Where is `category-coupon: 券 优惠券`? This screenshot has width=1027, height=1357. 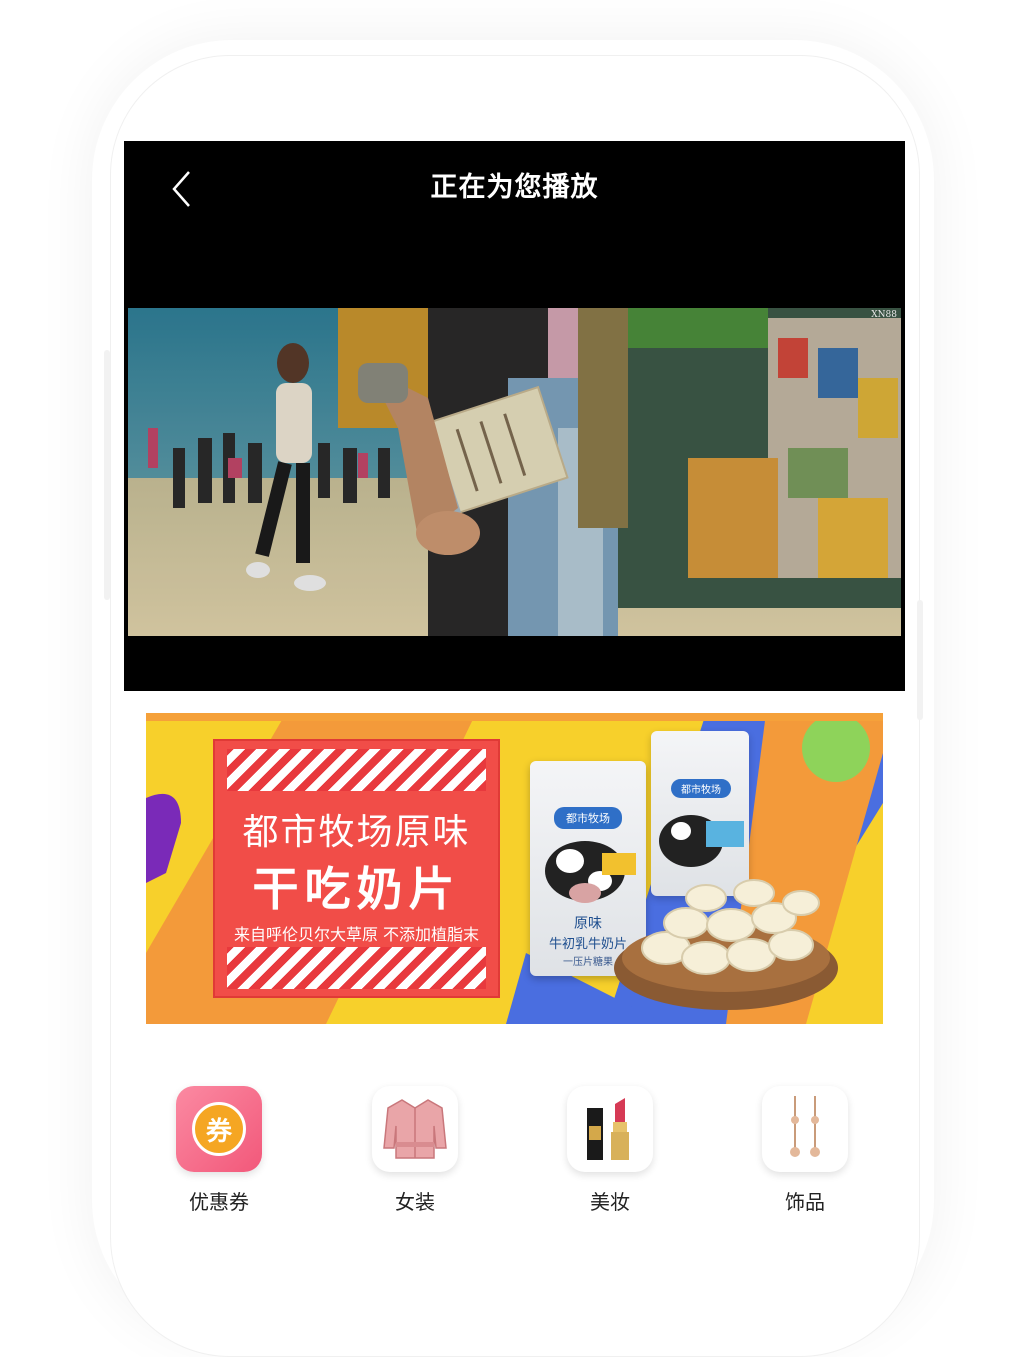
category-coupon: 券 优惠券 is located at coordinates (219, 1150).